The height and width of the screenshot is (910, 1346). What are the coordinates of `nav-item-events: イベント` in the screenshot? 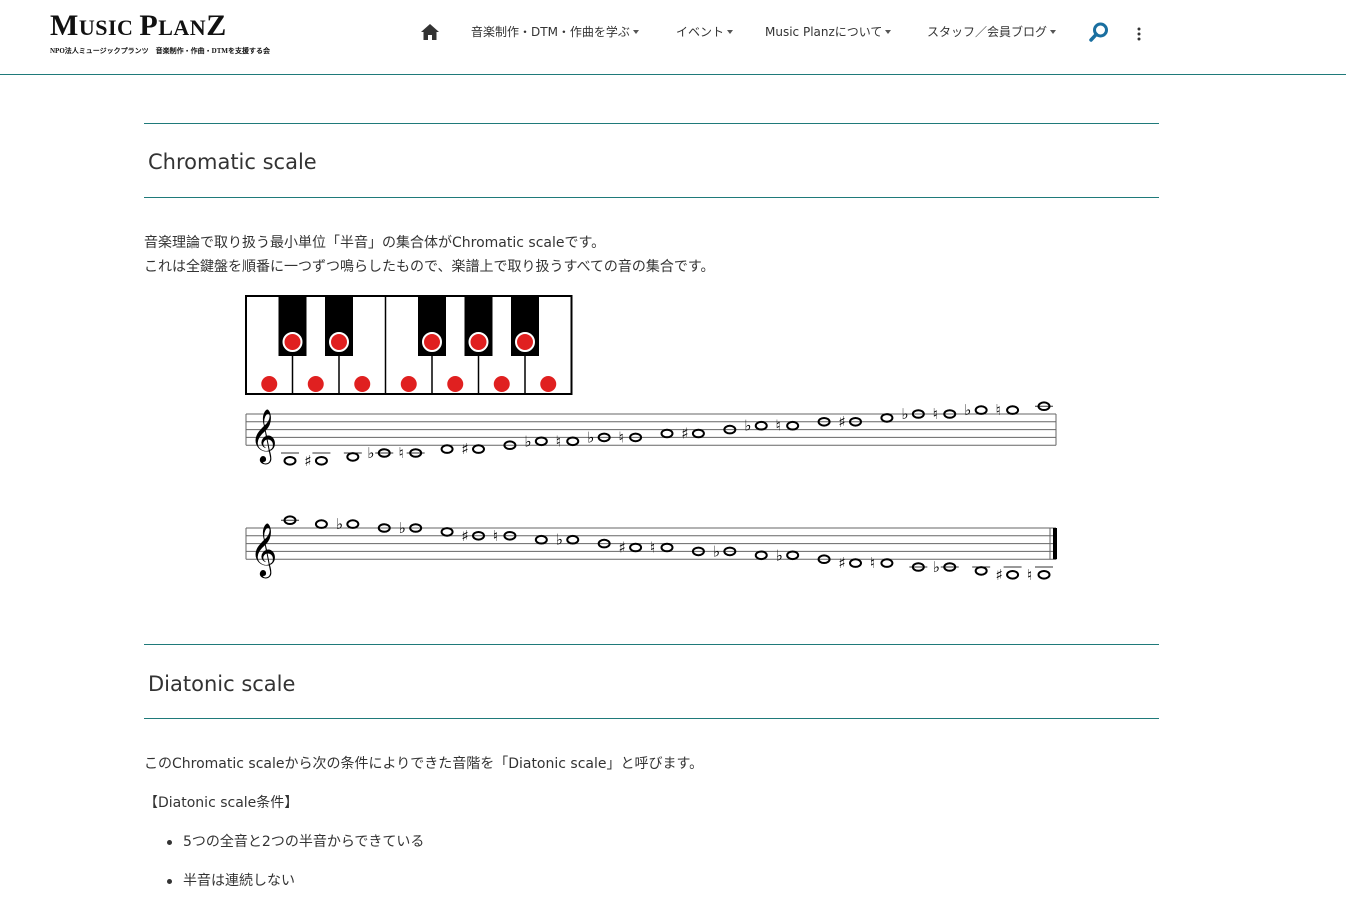 It's located at (705, 32).